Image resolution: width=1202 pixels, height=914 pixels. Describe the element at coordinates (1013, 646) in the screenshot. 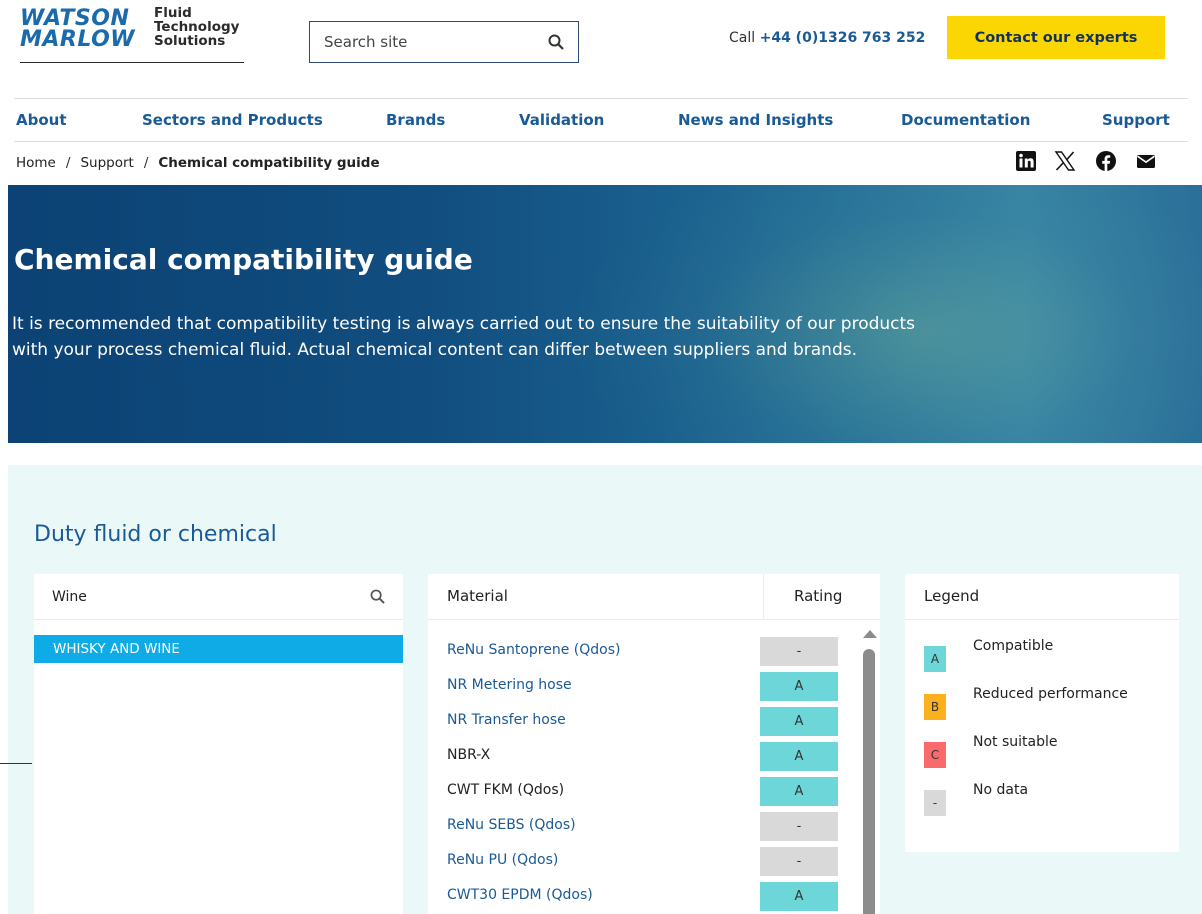

I see `legend-label: Compatible` at that location.